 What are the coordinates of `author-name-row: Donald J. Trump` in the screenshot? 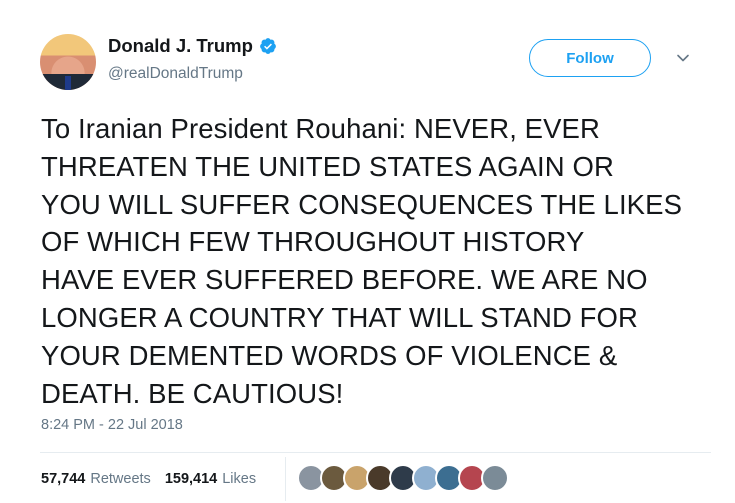 It's located at (192, 46).